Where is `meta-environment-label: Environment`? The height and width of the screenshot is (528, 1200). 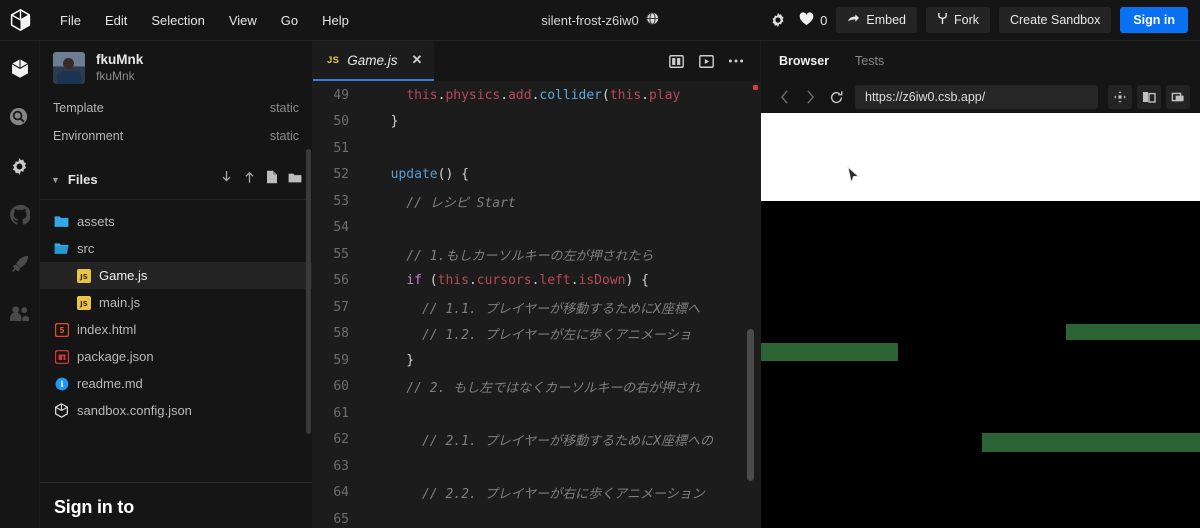 meta-environment-label: Environment is located at coordinates (88, 136).